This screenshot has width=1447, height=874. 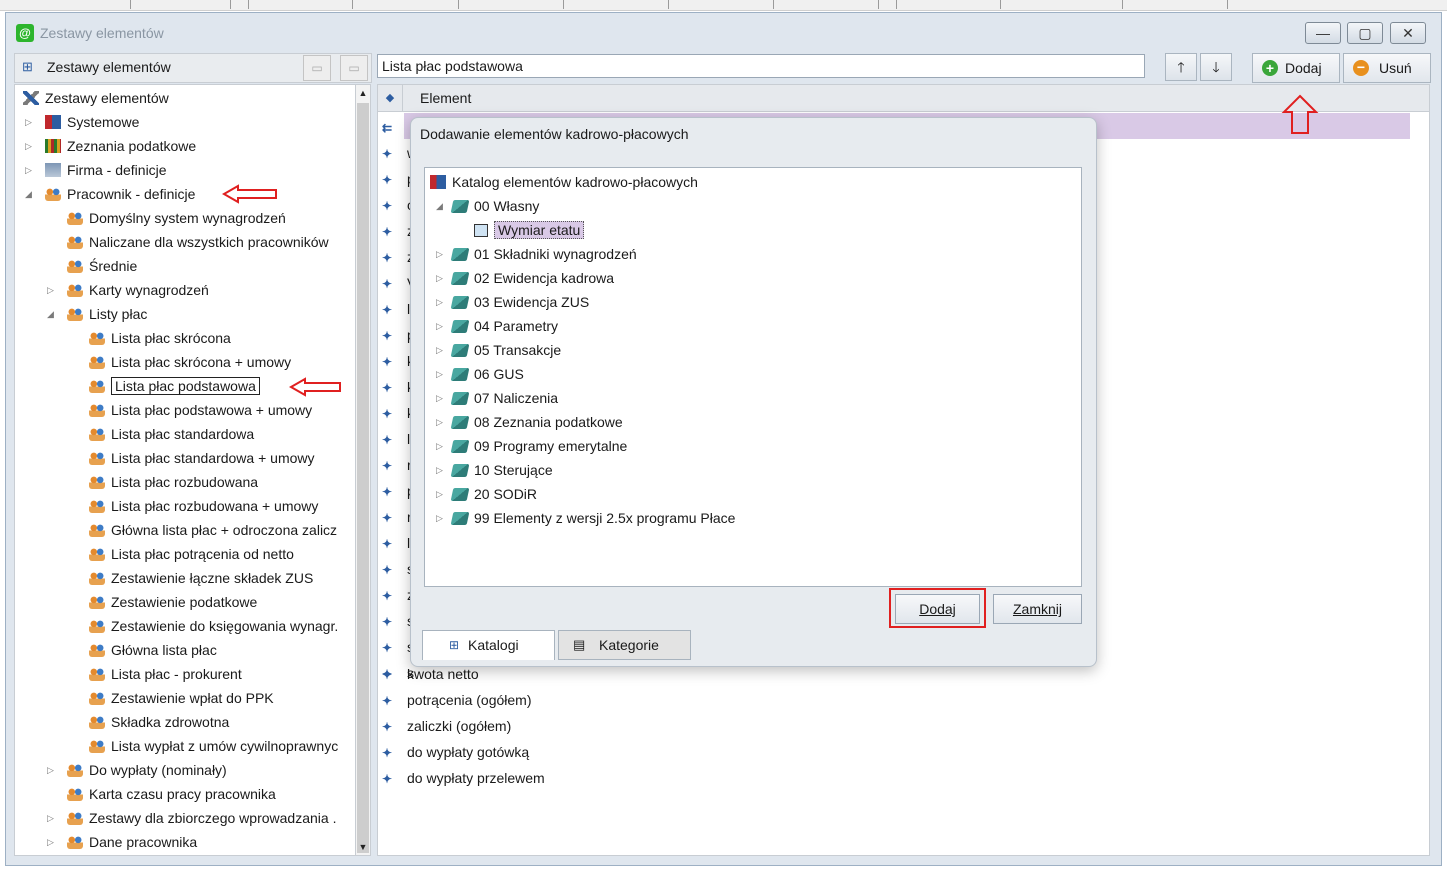 What do you see at coordinates (551, 446) in the screenshot?
I see `catalog-item-label: 09 Programy emerytalne` at bounding box center [551, 446].